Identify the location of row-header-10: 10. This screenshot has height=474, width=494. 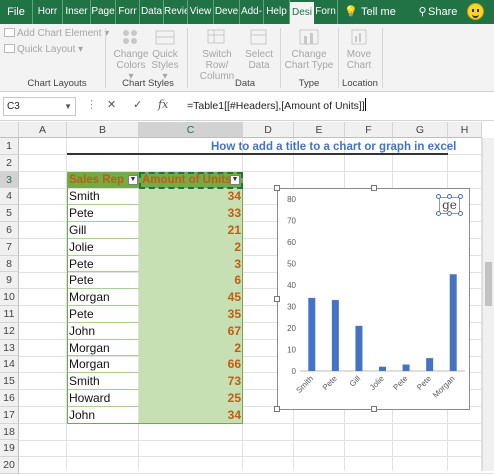
(9, 297).